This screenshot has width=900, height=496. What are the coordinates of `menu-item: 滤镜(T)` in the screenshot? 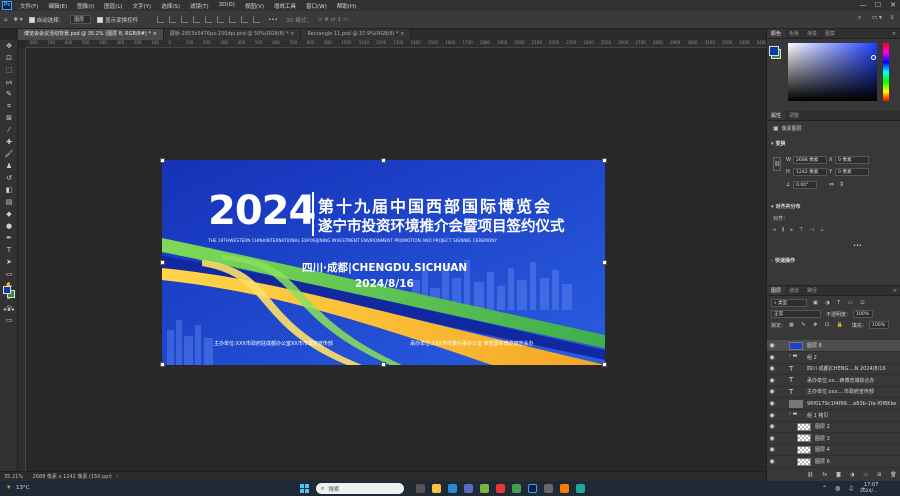 It's located at (199, 6).